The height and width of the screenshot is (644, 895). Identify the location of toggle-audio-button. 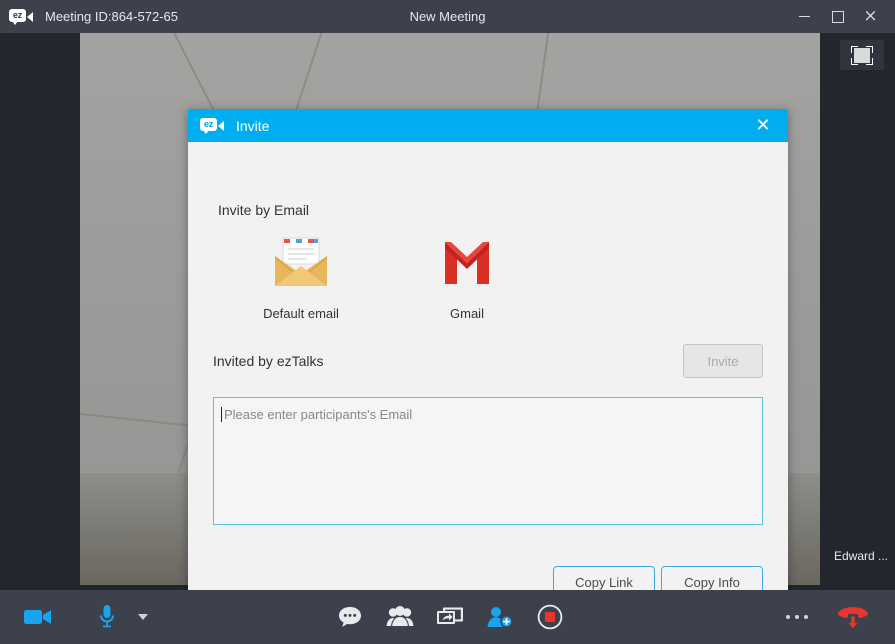
(107, 617).